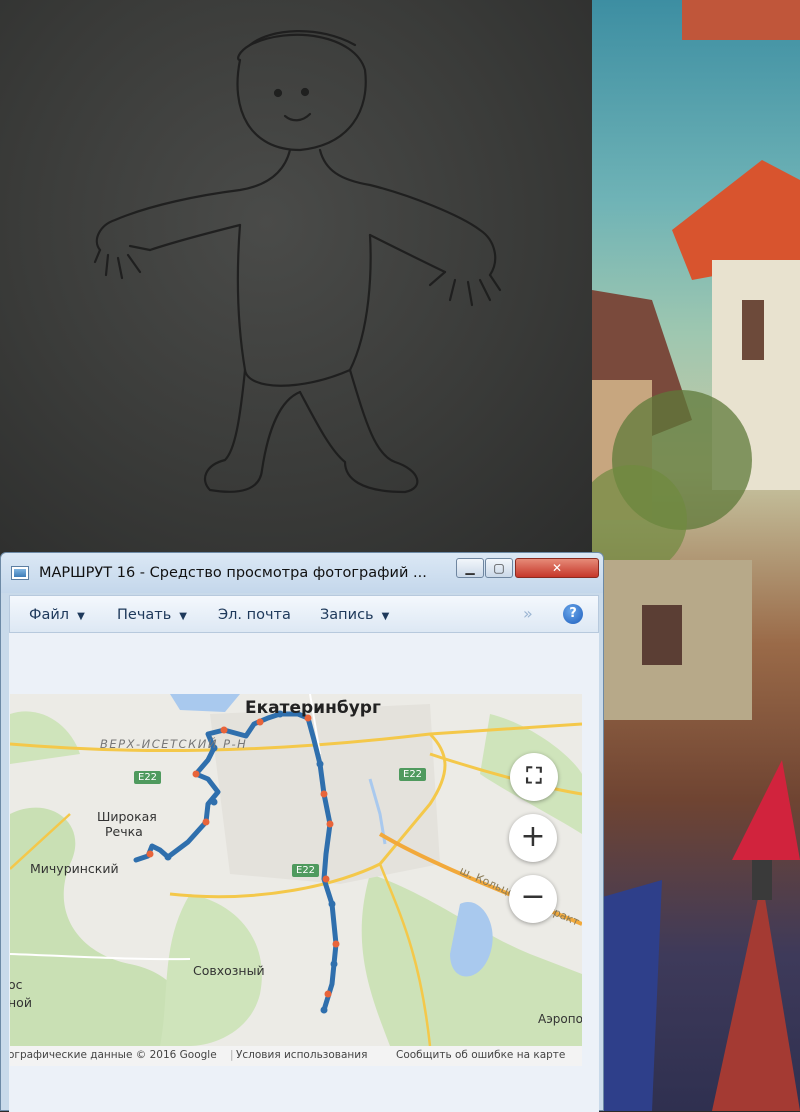 This screenshot has height=1112, width=800. Describe the element at coordinates (127, 816) in the screenshot. I see `map-label-shirokaya: Широкая` at that location.